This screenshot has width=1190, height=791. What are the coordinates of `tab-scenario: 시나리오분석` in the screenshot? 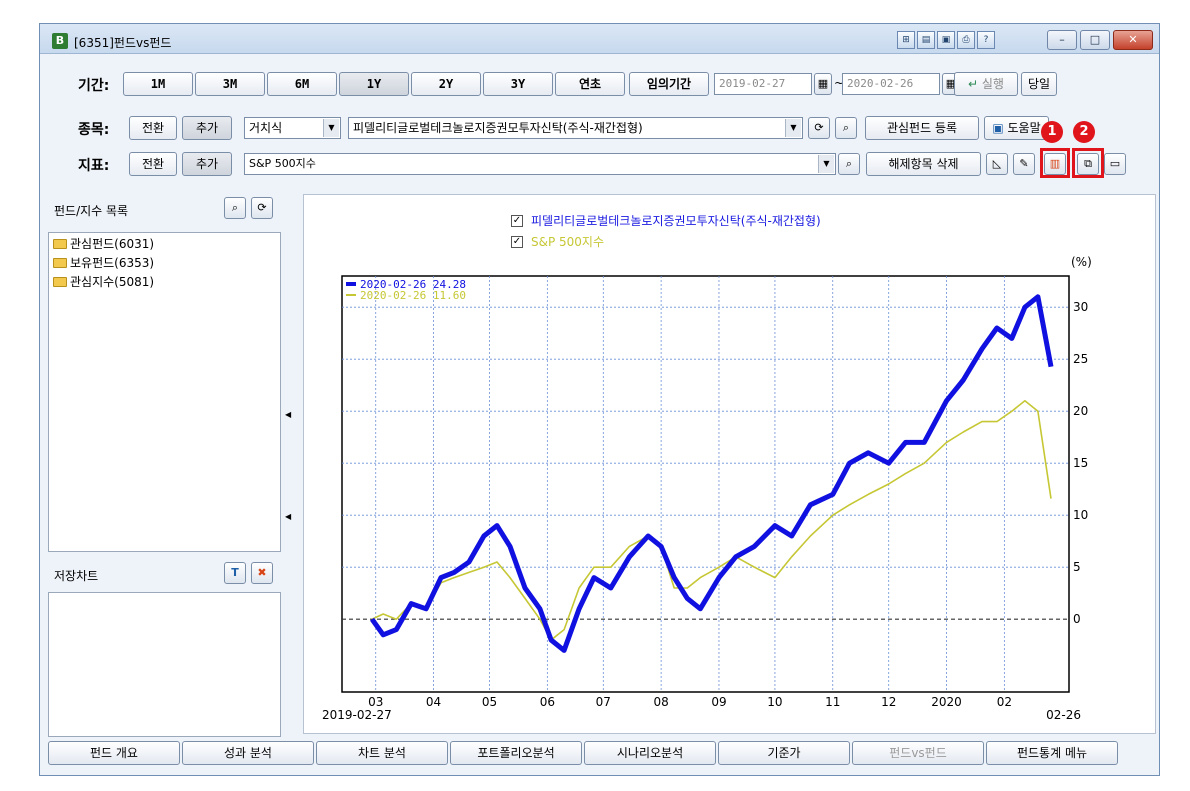 It's located at (650, 753).